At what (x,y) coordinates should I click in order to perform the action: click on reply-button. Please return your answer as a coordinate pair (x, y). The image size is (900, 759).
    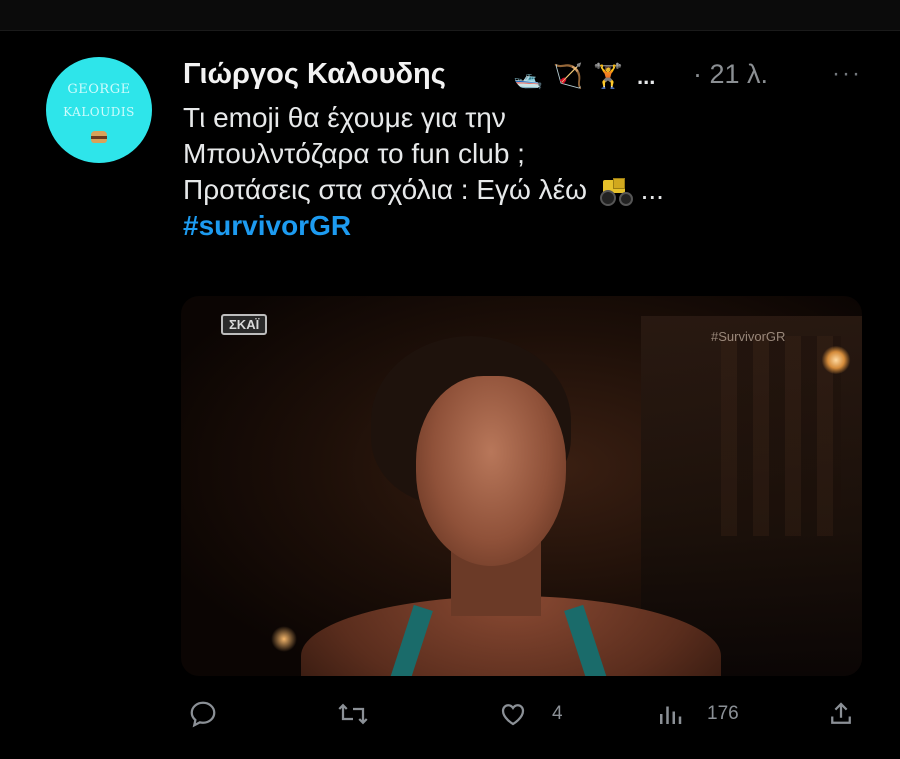
    Looking at the image, I should click on (208, 713).